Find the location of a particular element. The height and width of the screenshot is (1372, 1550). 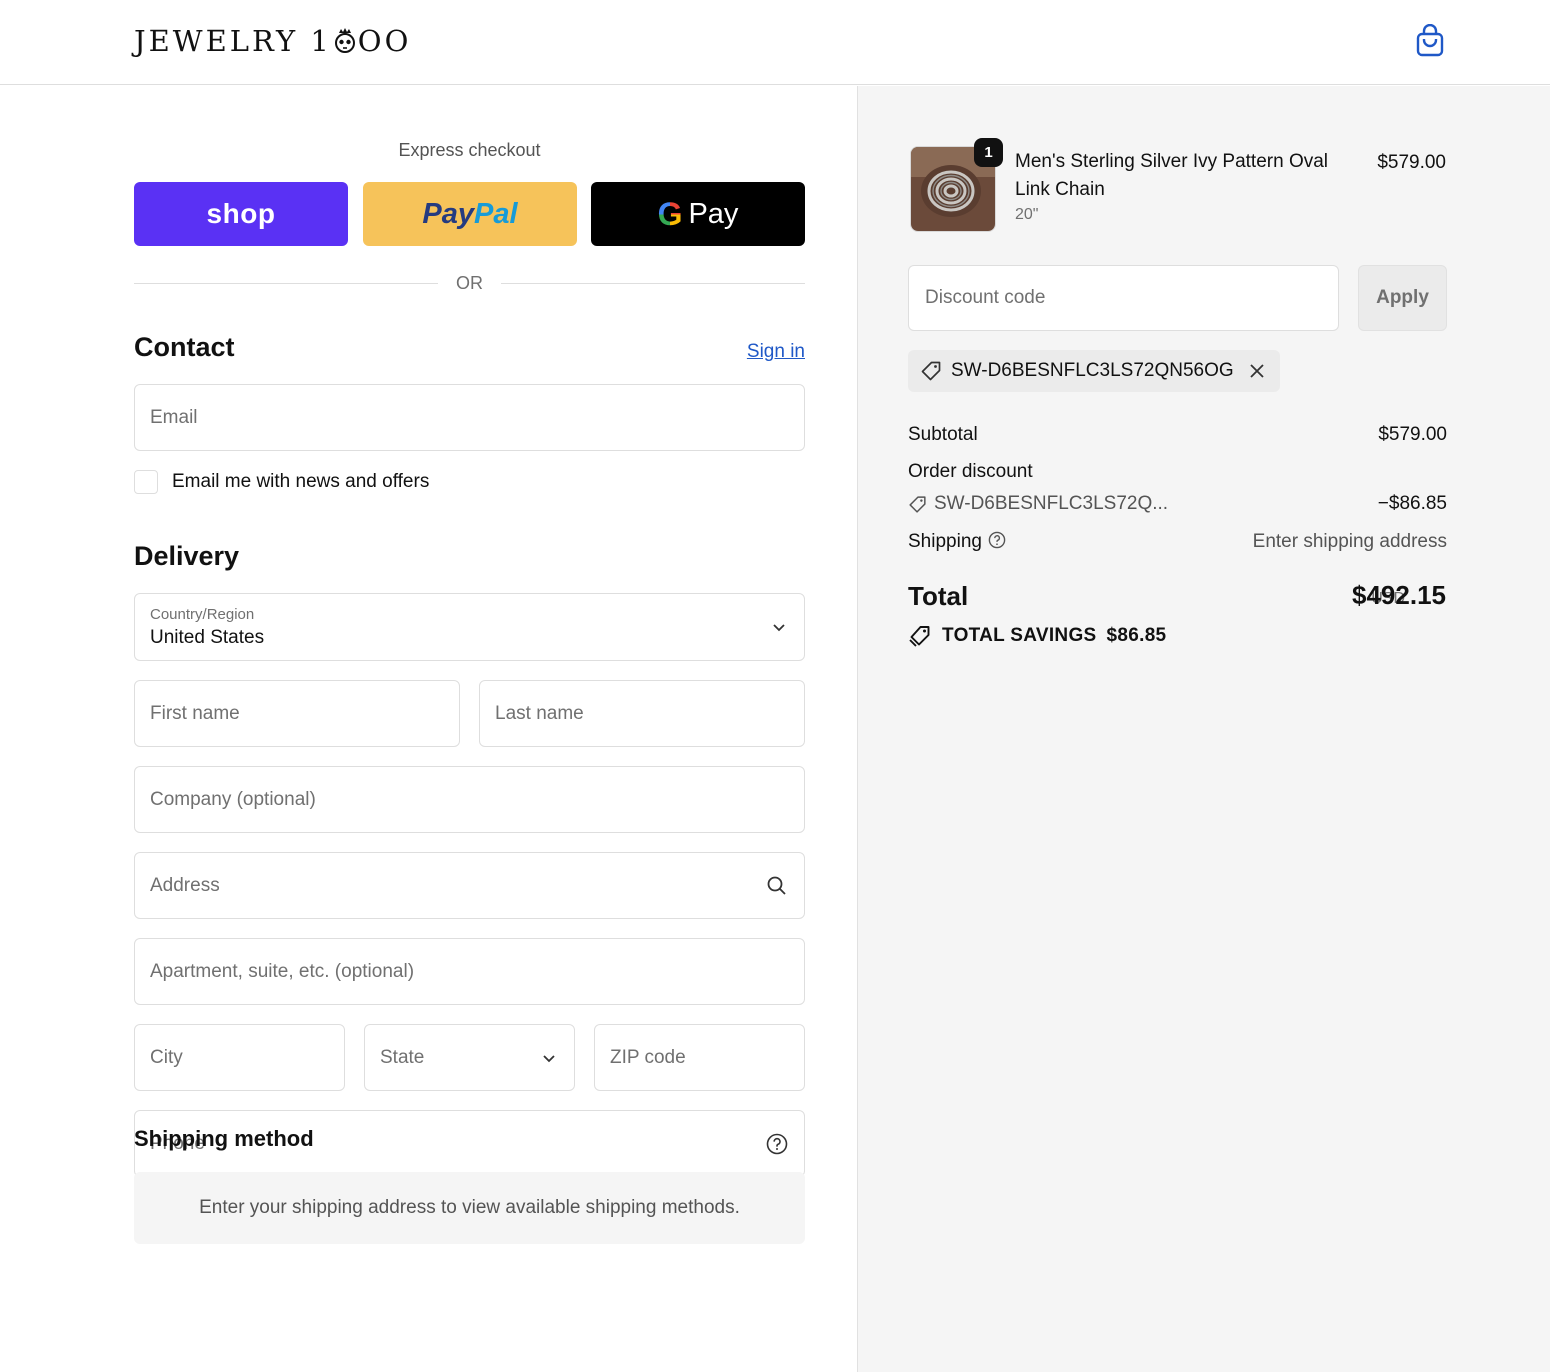

state-placeholder: State is located at coordinates (402, 1057).